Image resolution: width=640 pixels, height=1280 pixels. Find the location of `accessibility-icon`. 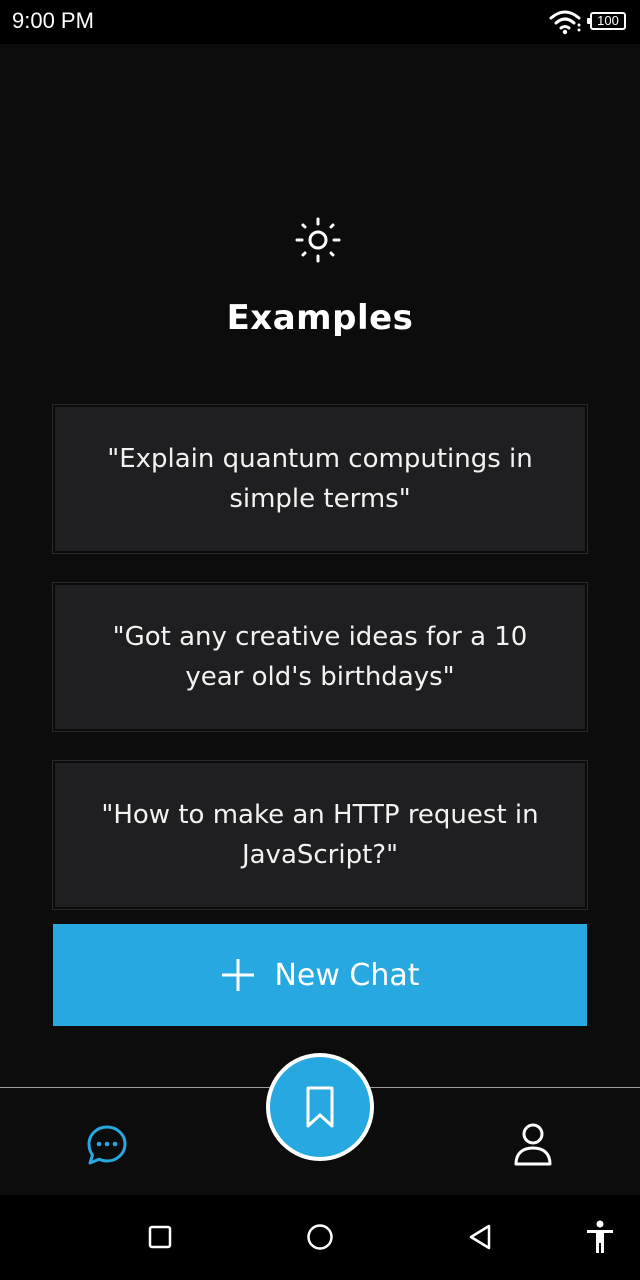

accessibility-icon is located at coordinates (600, 1236).